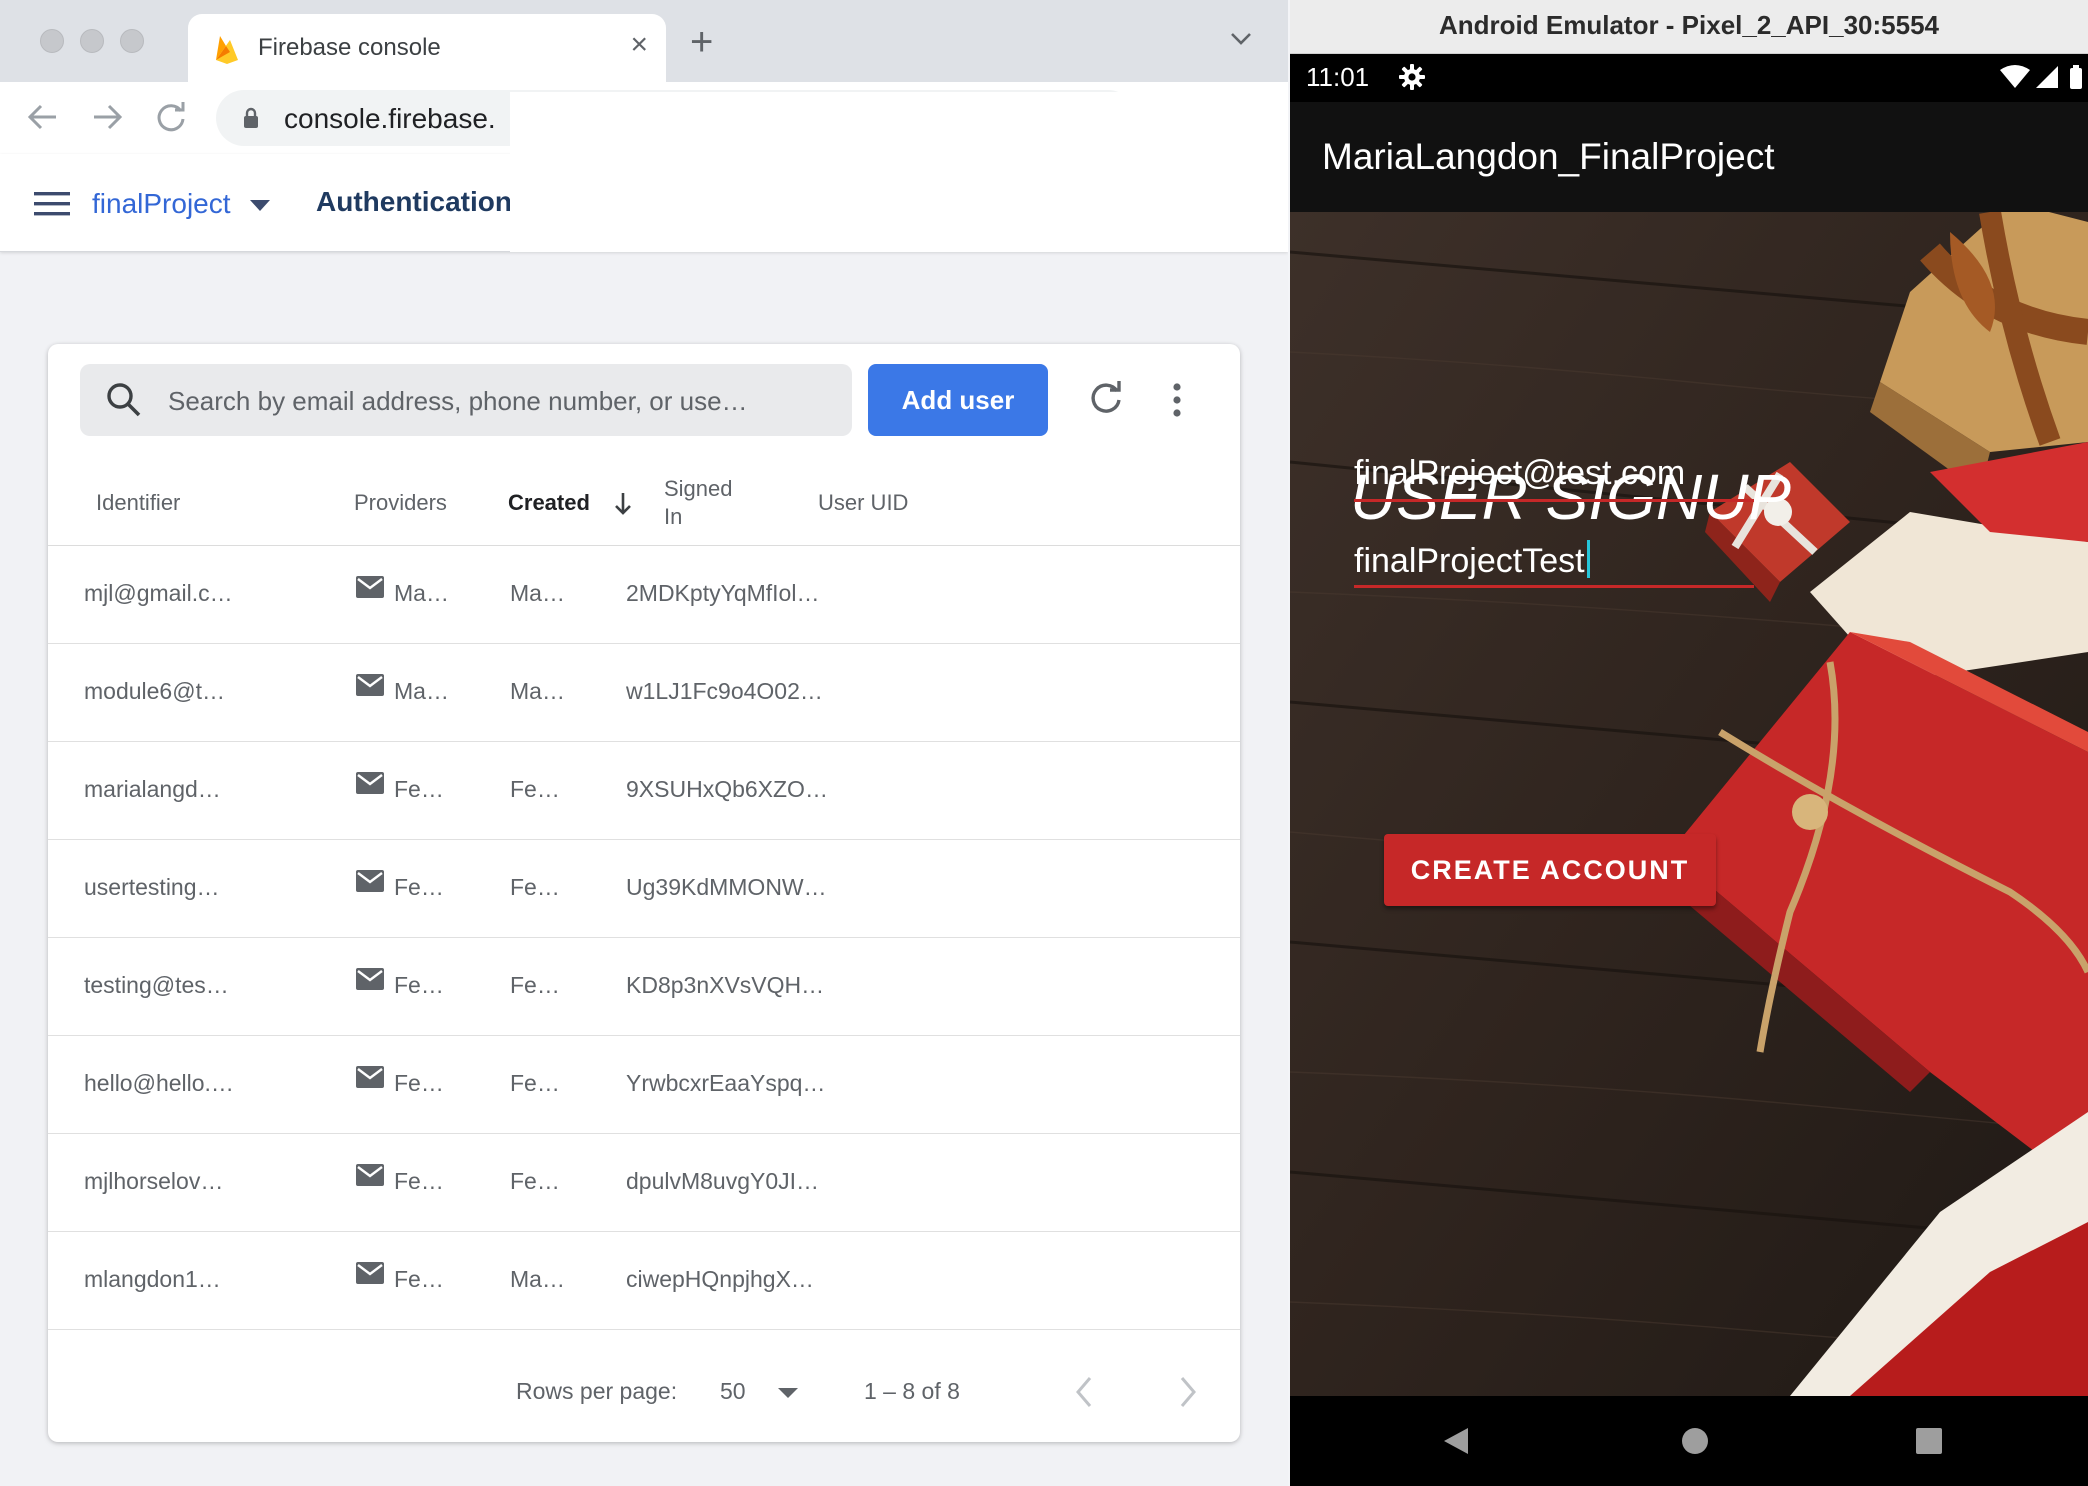 The image size is (2088, 1486). I want to click on tab-close-icon: ×, so click(639, 45).